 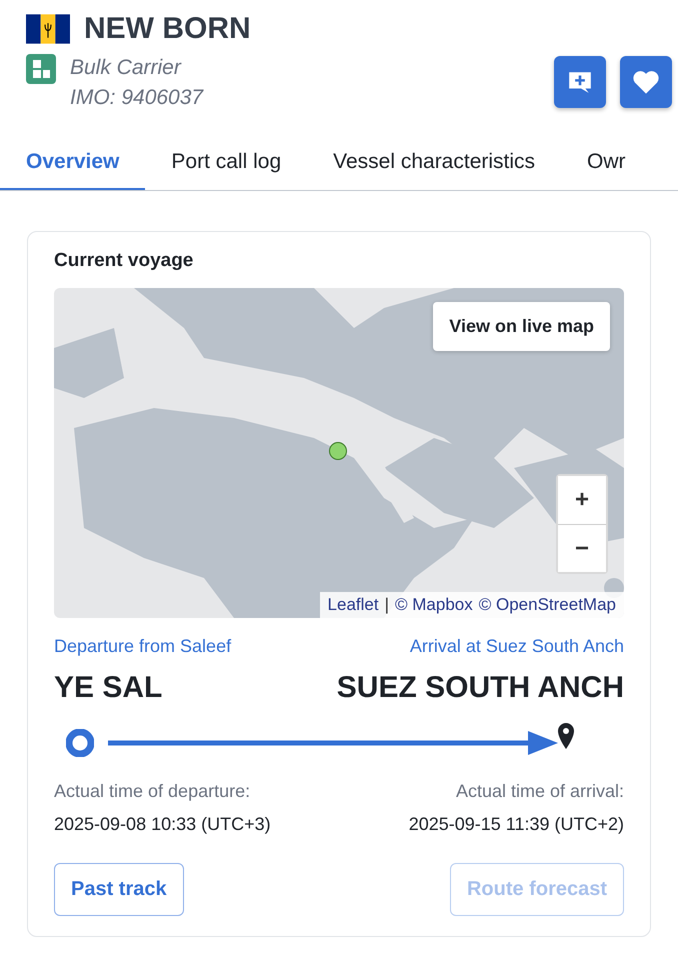 What do you see at coordinates (143, 646) in the screenshot?
I see `departure-caption: Departure from Saleef` at bounding box center [143, 646].